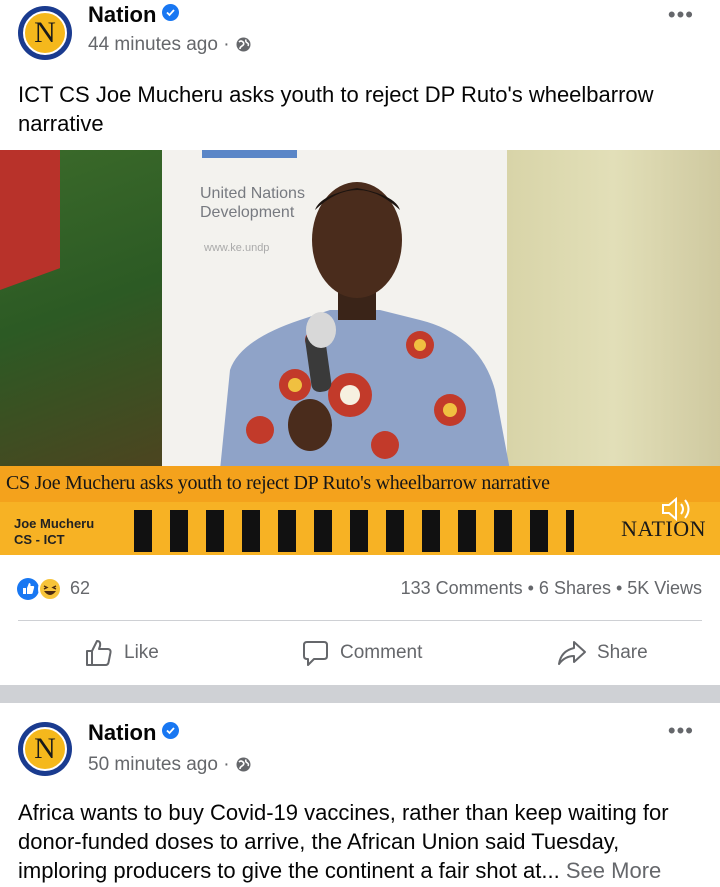  Describe the element at coordinates (99, 653) in the screenshot. I see `like-icon` at that location.